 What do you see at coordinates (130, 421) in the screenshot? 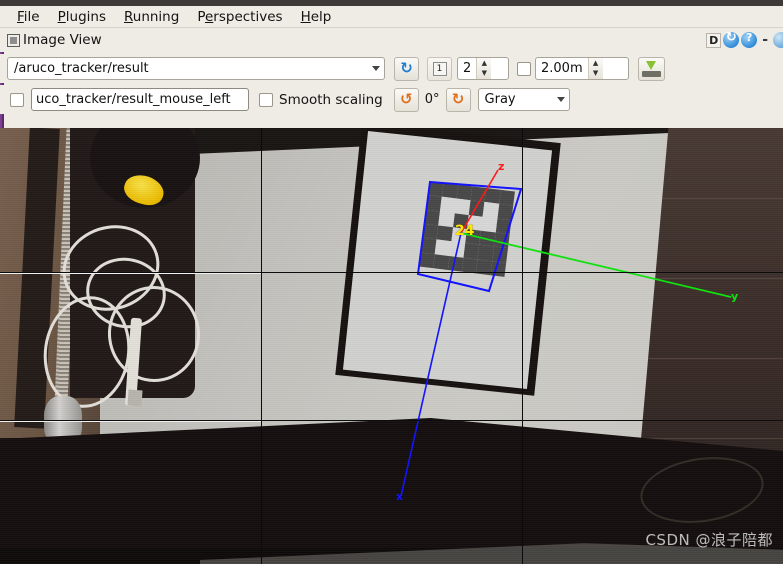
I see `grid-line-horizontal-2-left` at bounding box center [130, 421].